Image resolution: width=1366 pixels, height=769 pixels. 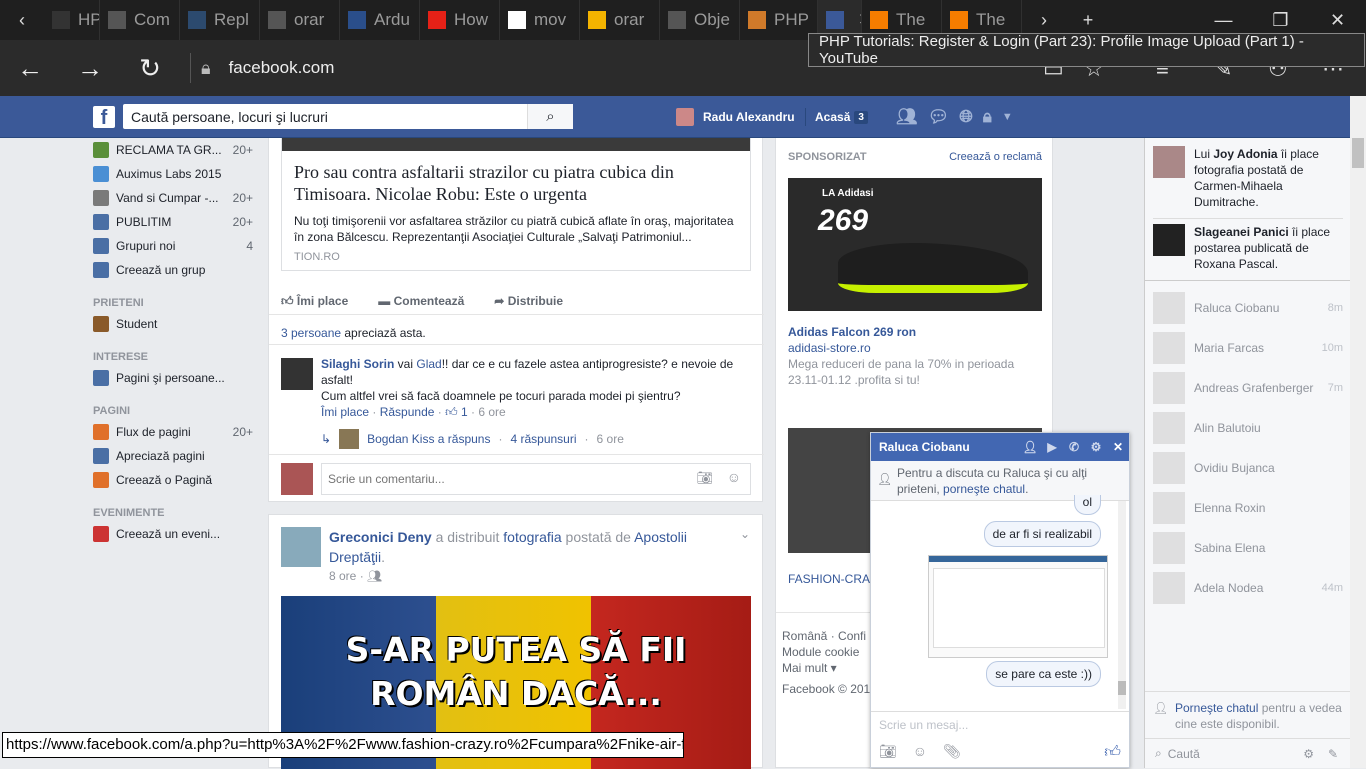 I want to click on author-avatar, so click(x=301, y=547).